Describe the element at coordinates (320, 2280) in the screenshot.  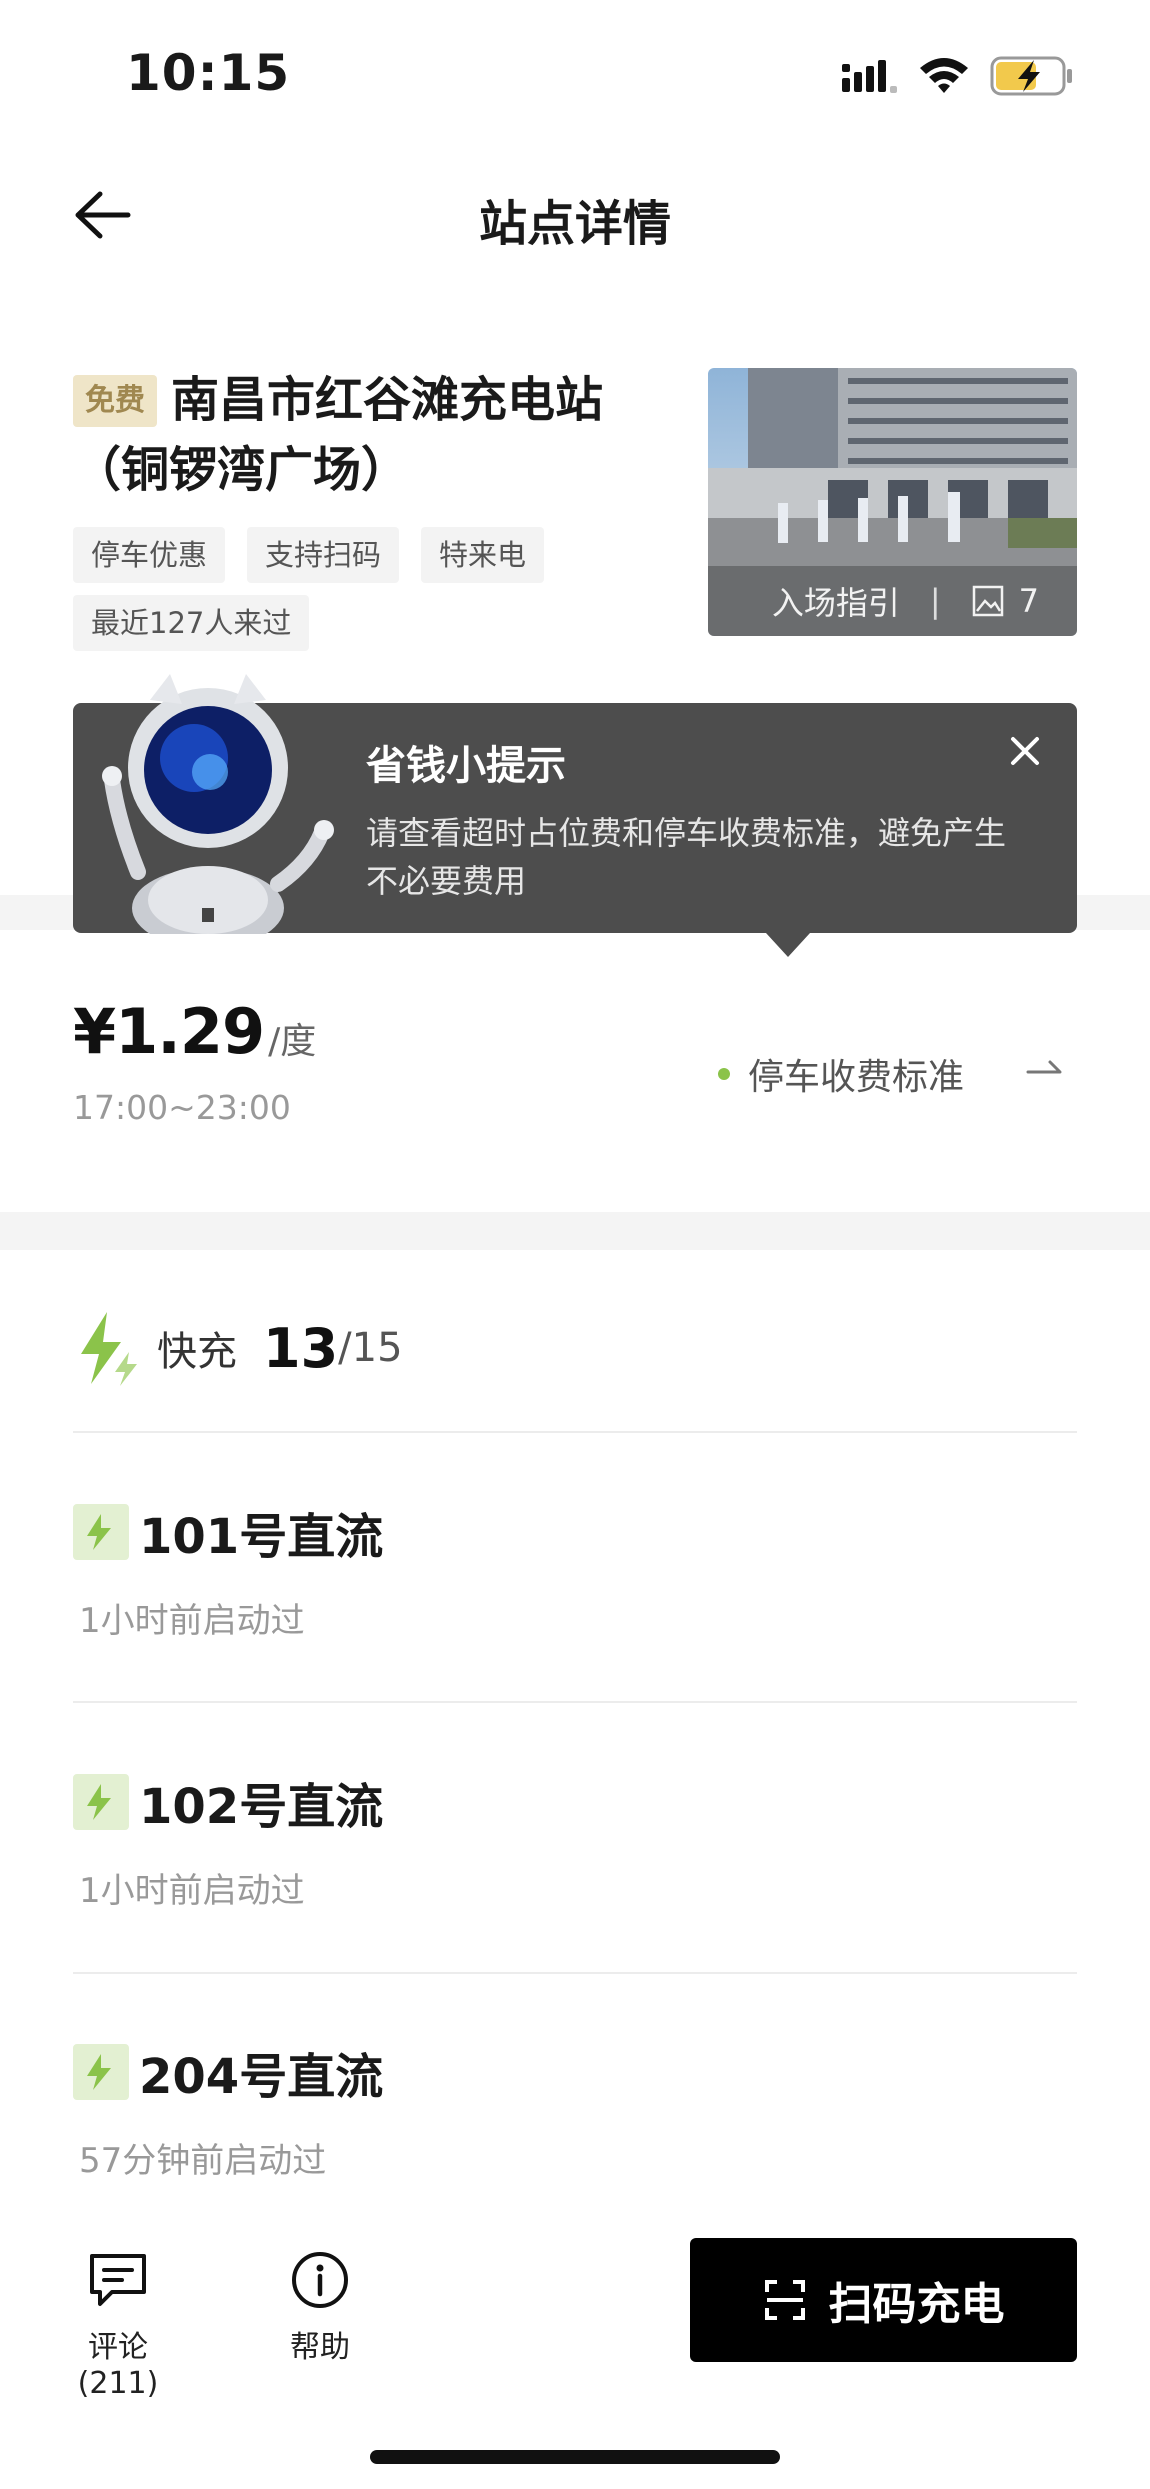
I see `info-icon` at that location.